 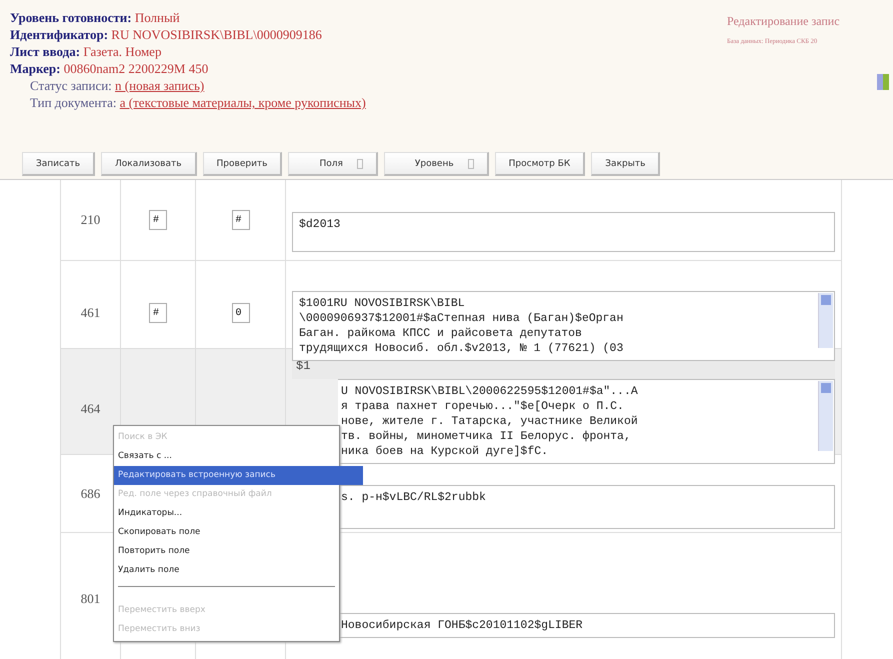 What do you see at coordinates (71, 17) in the screenshot?
I see `field-label: Уровень готовности:` at bounding box center [71, 17].